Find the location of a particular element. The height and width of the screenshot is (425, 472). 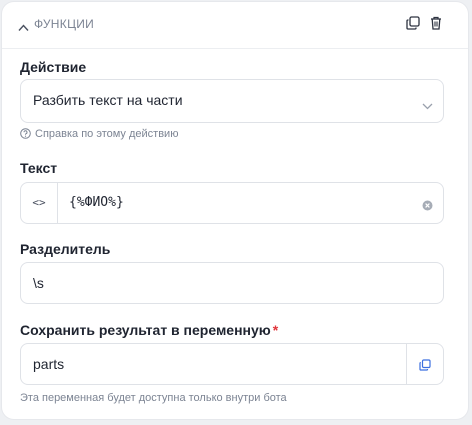

section-header: ФУНКЦИИ is located at coordinates (235, 25).